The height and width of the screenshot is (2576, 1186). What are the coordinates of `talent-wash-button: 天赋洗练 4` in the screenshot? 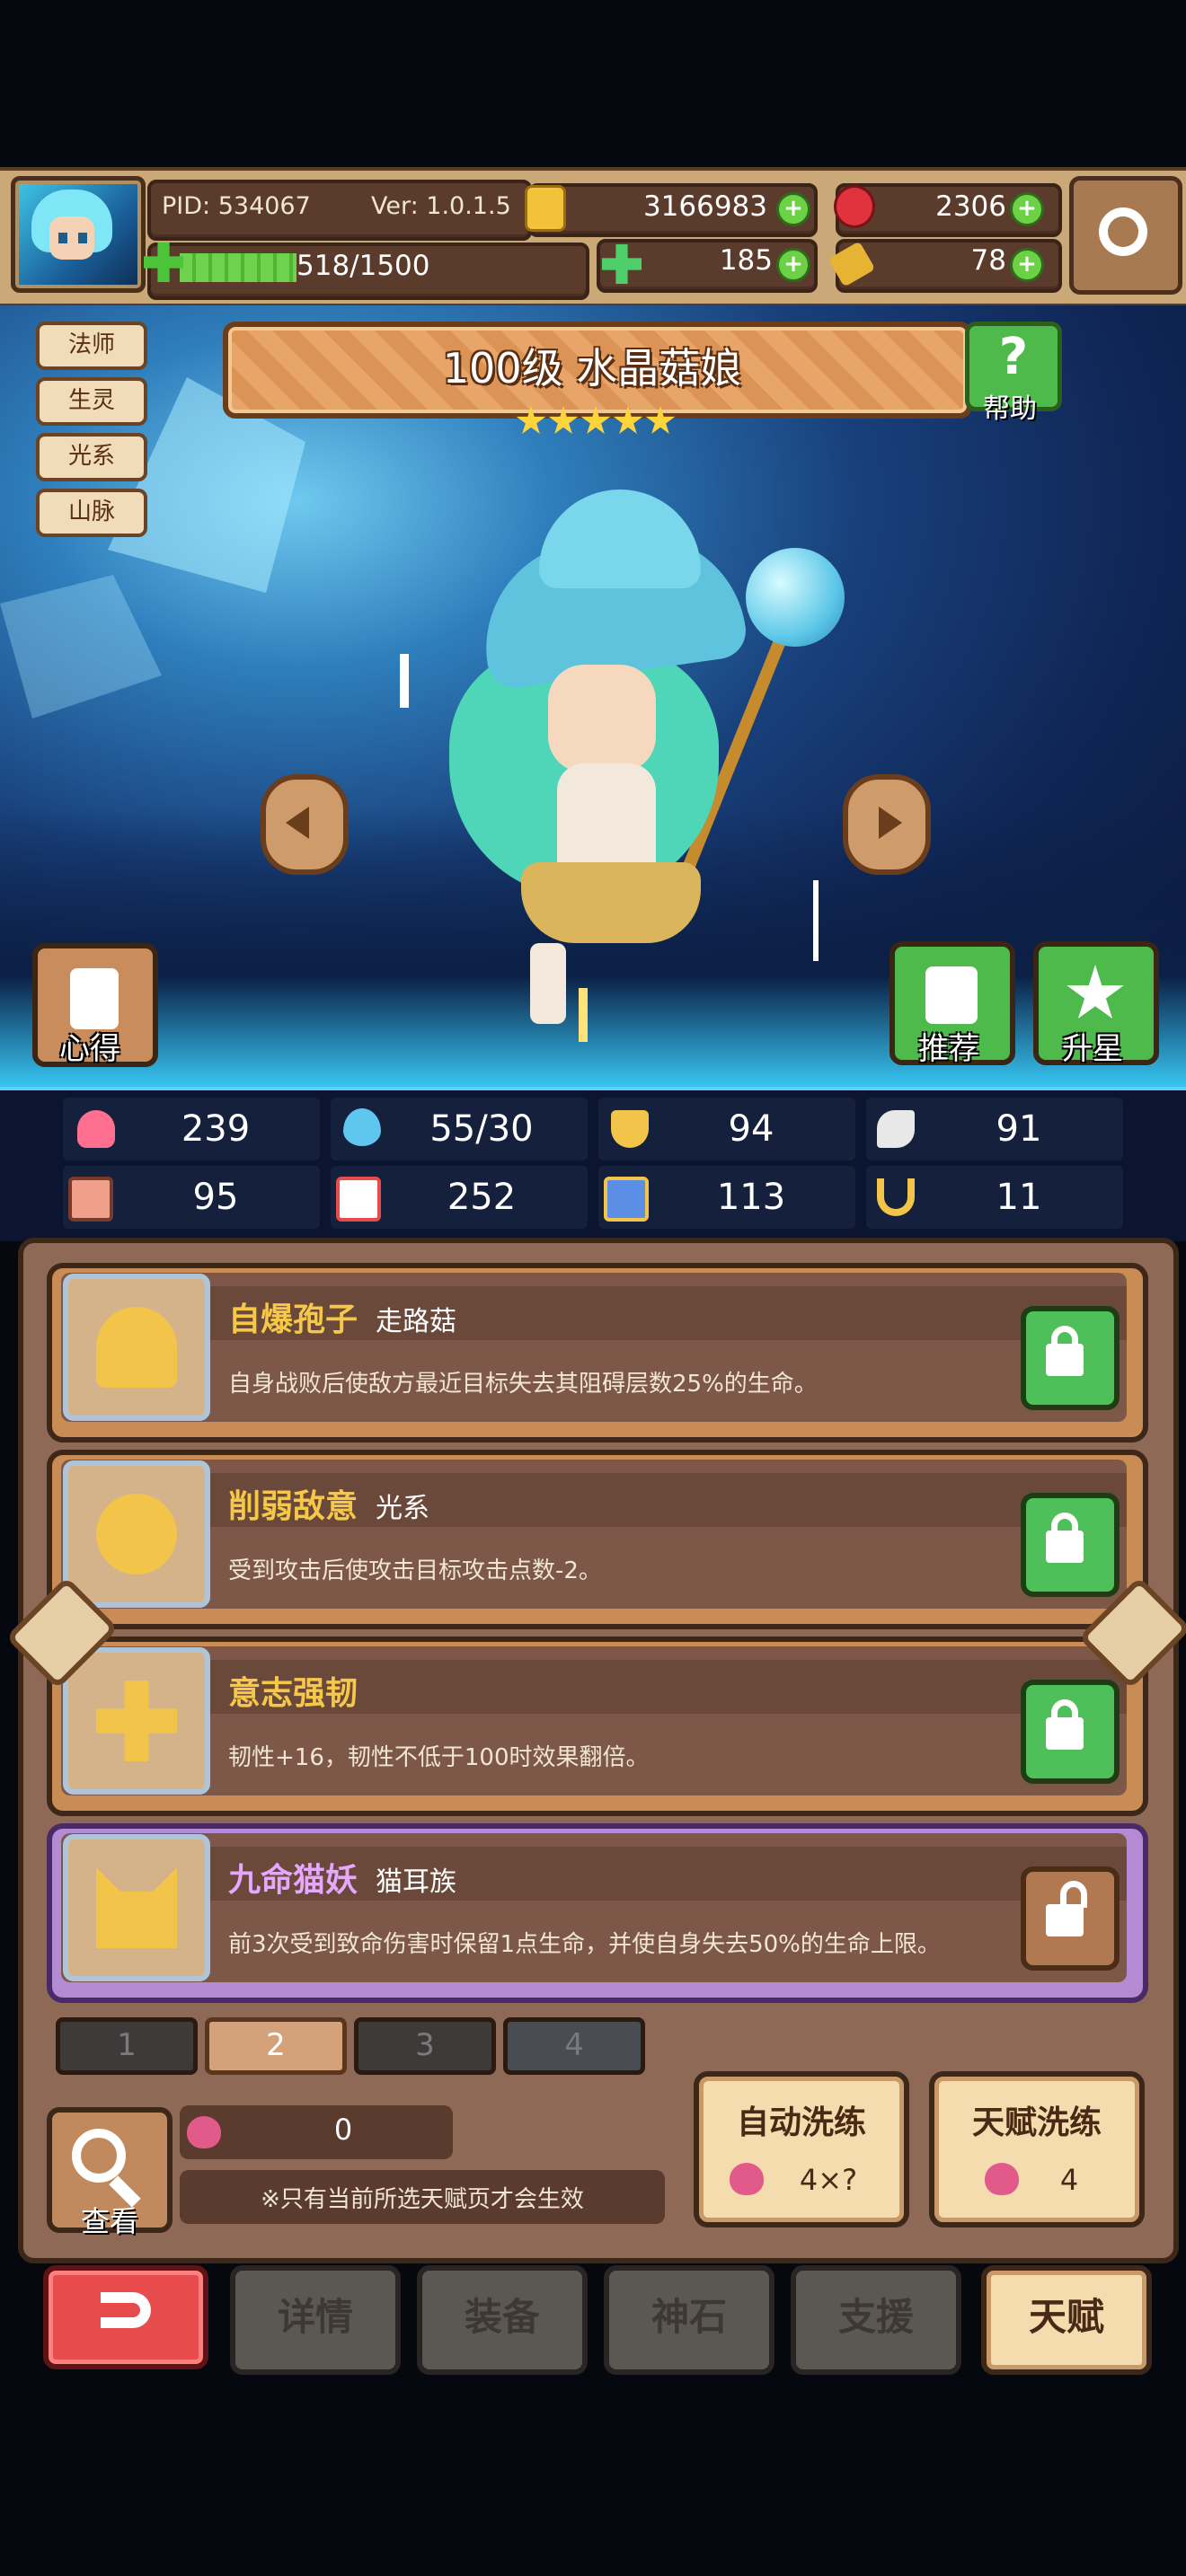 It's located at (1037, 2149).